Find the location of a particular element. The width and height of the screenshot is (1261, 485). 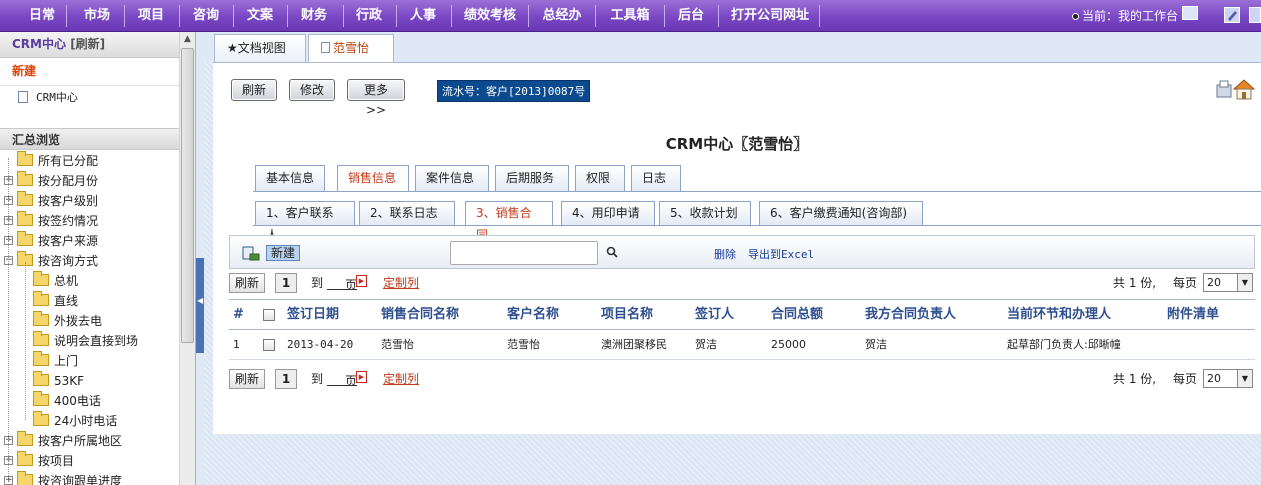

scroll-up-icon: ▲ is located at coordinates (187, 39).